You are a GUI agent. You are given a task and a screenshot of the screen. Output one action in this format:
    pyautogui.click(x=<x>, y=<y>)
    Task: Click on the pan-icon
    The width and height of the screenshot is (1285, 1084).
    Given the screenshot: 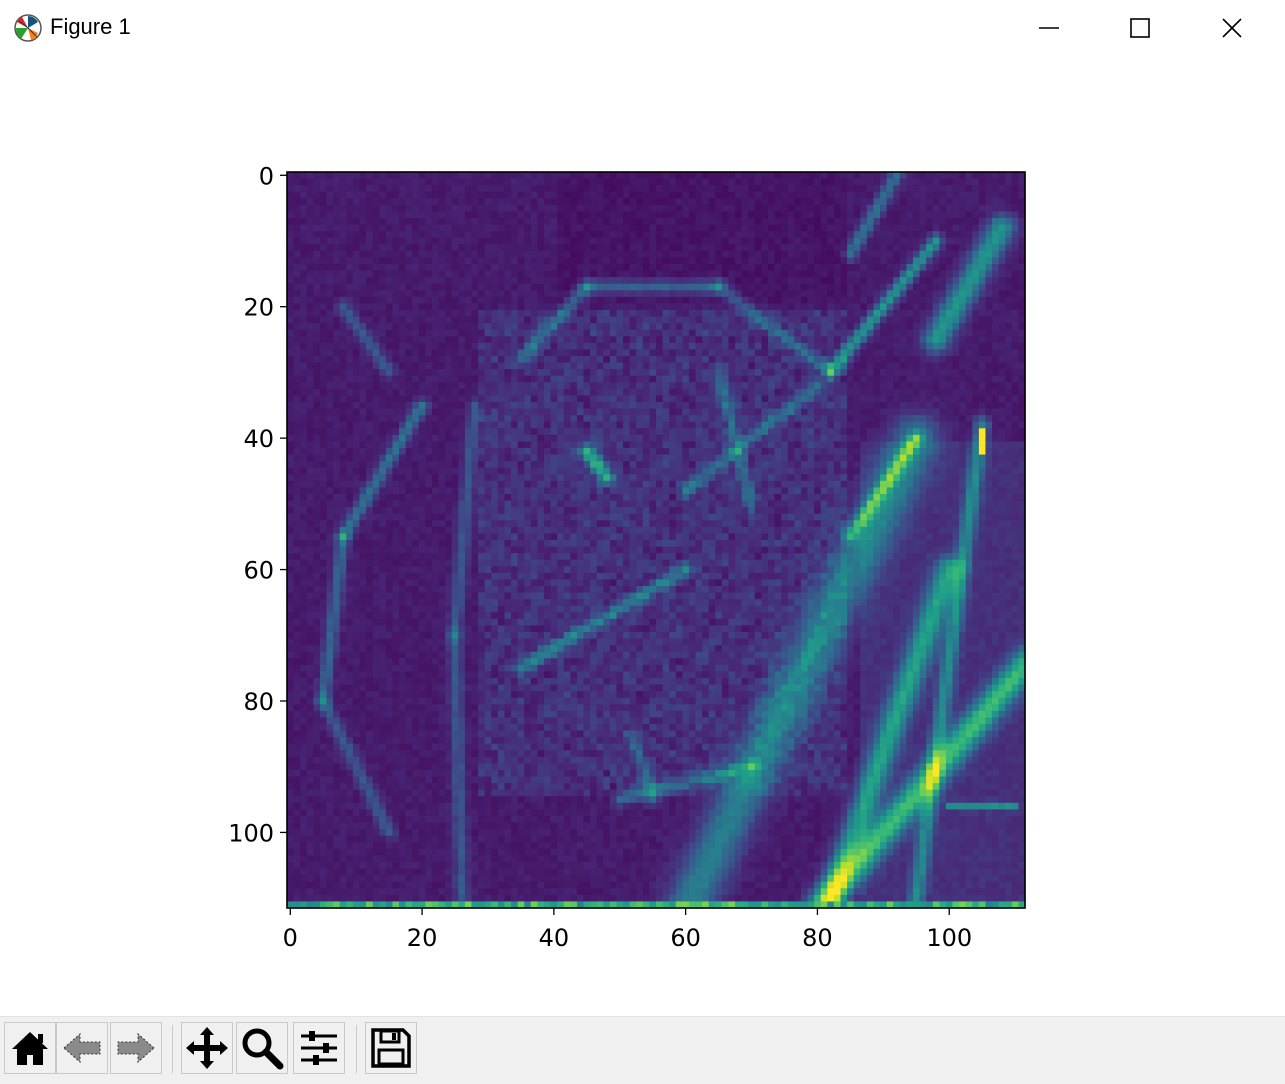 What is the action you would take?
    pyautogui.click(x=207, y=1048)
    